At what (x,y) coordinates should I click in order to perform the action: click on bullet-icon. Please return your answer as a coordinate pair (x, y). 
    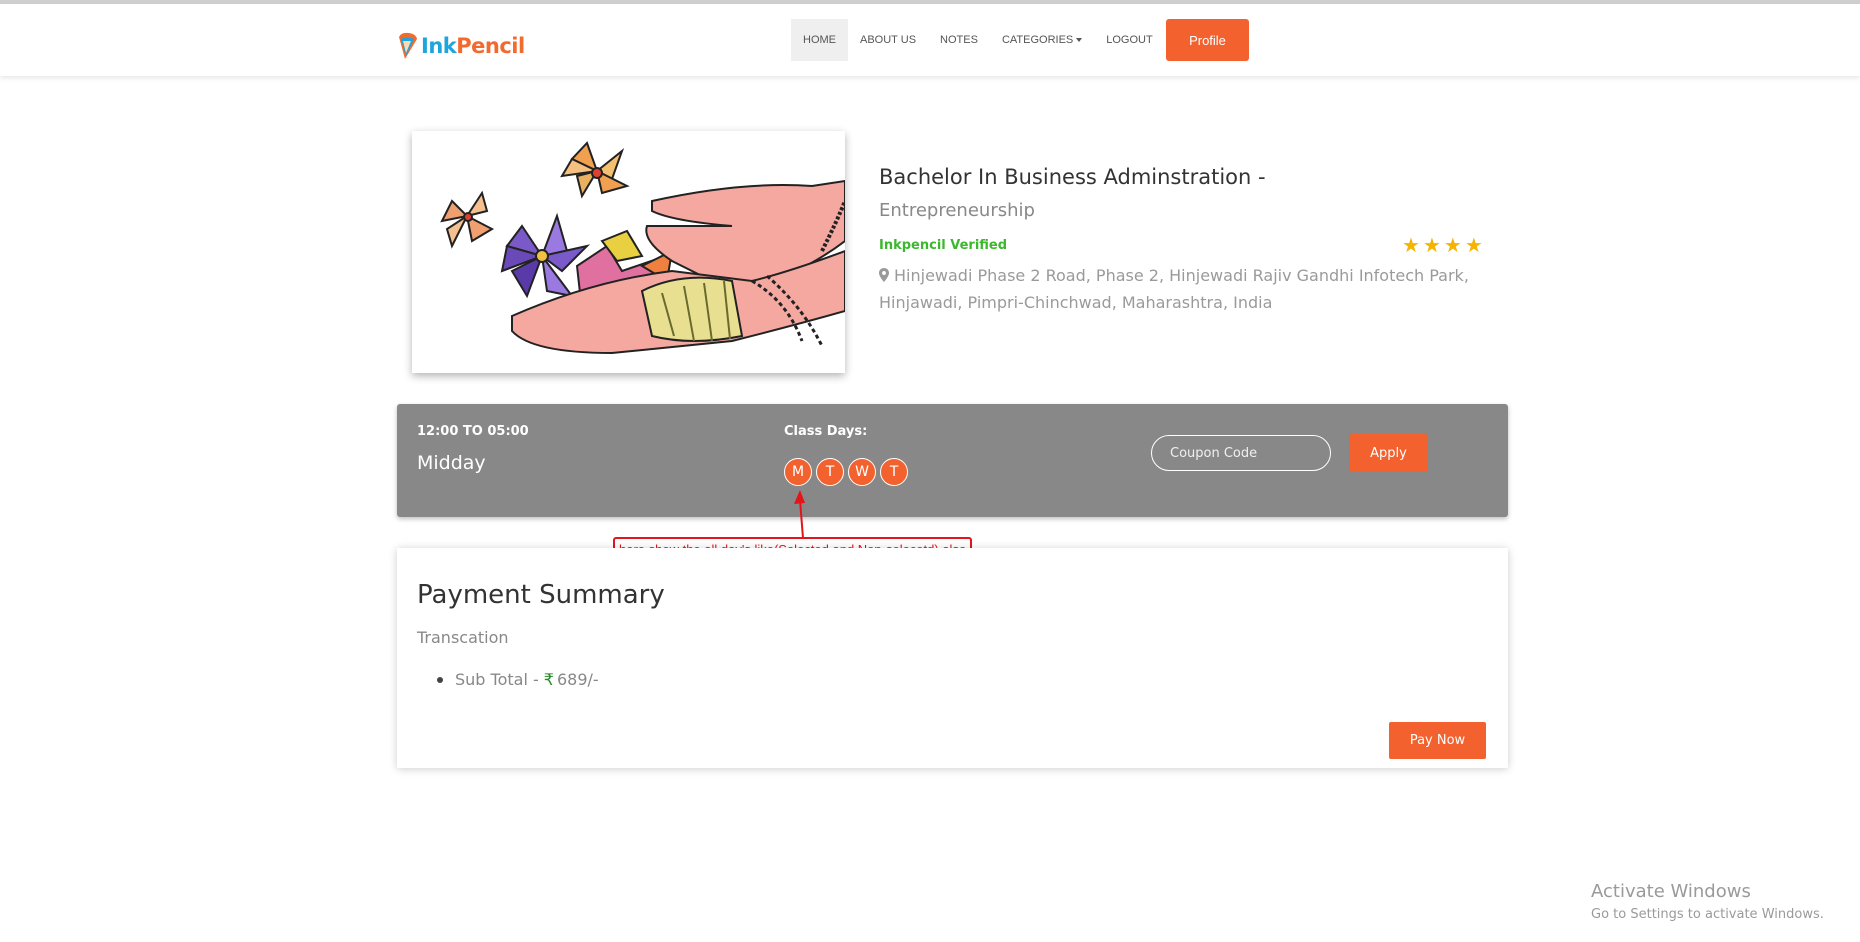
    Looking at the image, I should click on (440, 679).